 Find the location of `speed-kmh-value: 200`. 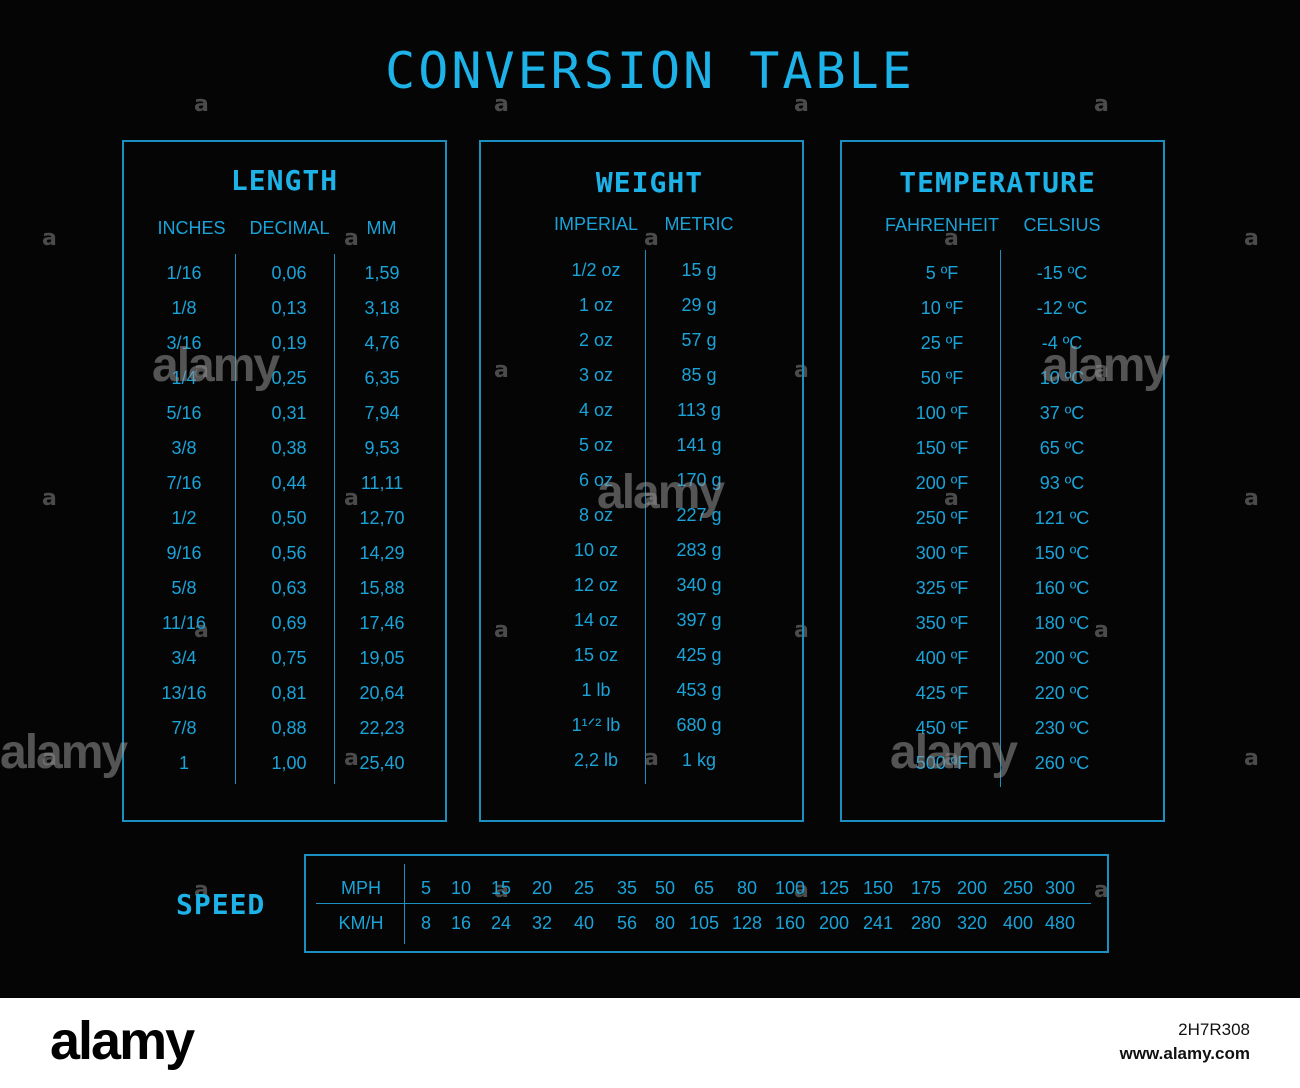

speed-kmh-value: 200 is located at coordinates (834, 923).